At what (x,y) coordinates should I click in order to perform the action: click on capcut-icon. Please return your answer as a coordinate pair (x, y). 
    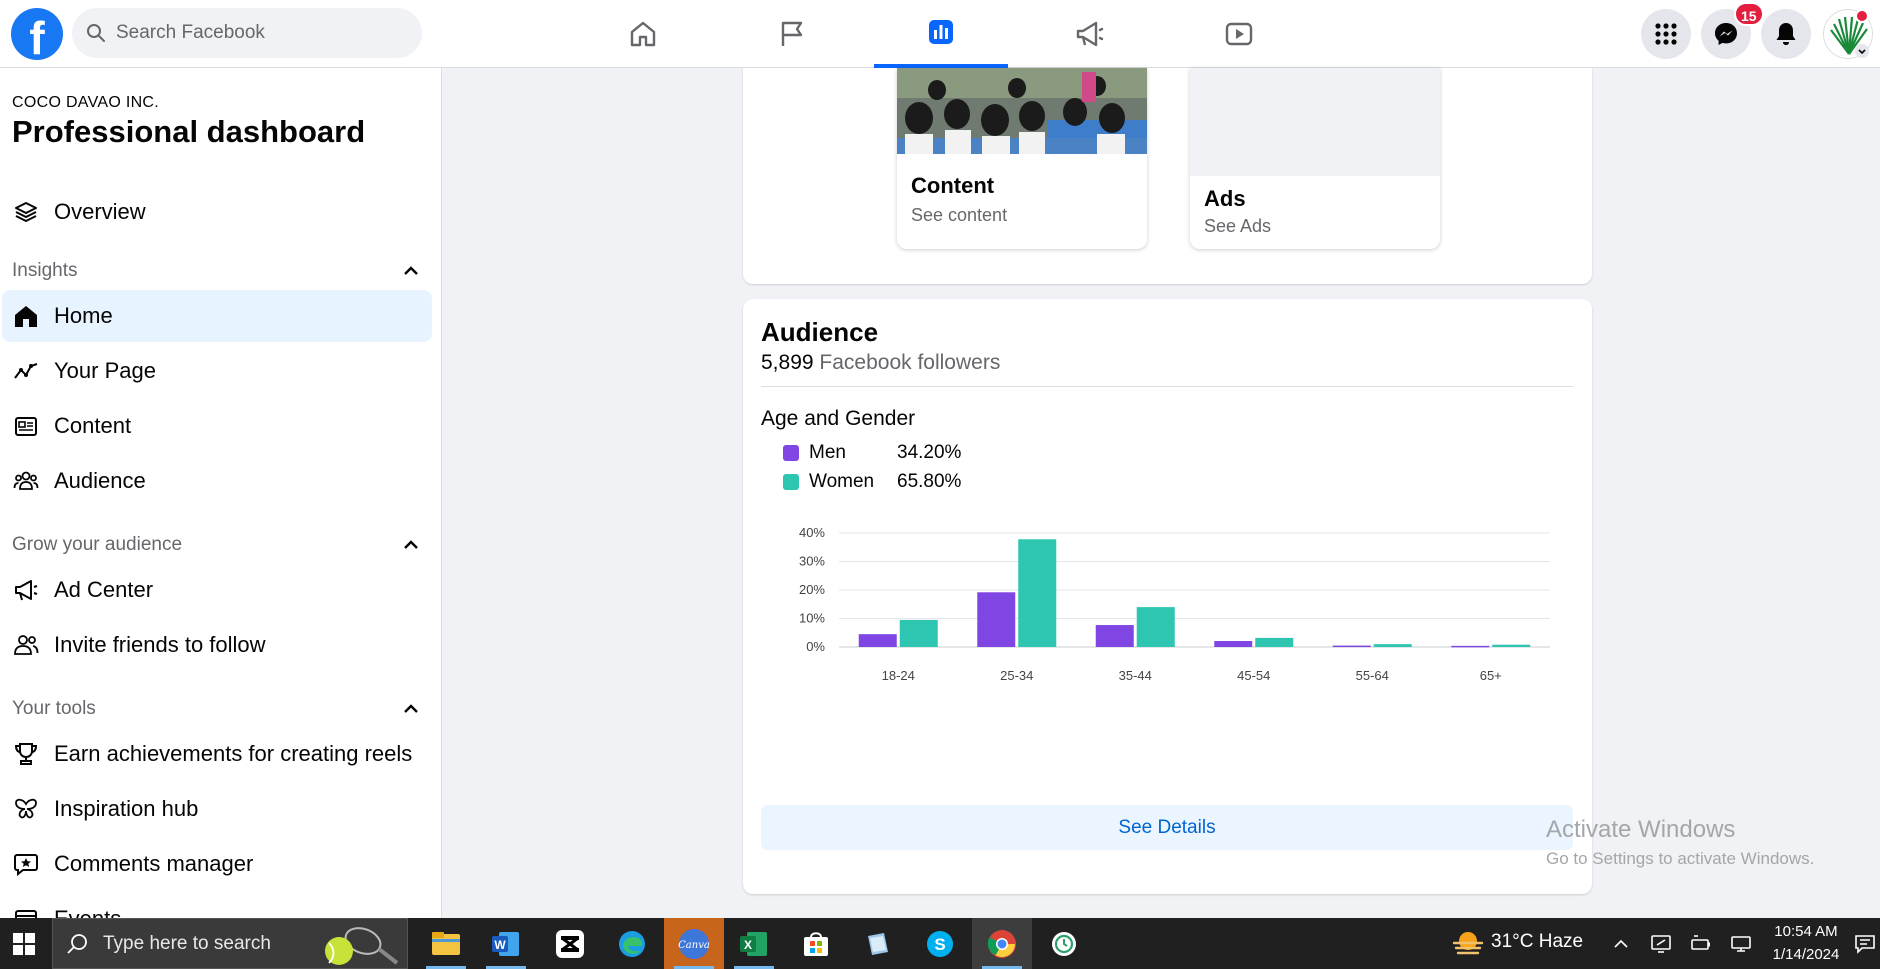
    Looking at the image, I should click on (570, 943).